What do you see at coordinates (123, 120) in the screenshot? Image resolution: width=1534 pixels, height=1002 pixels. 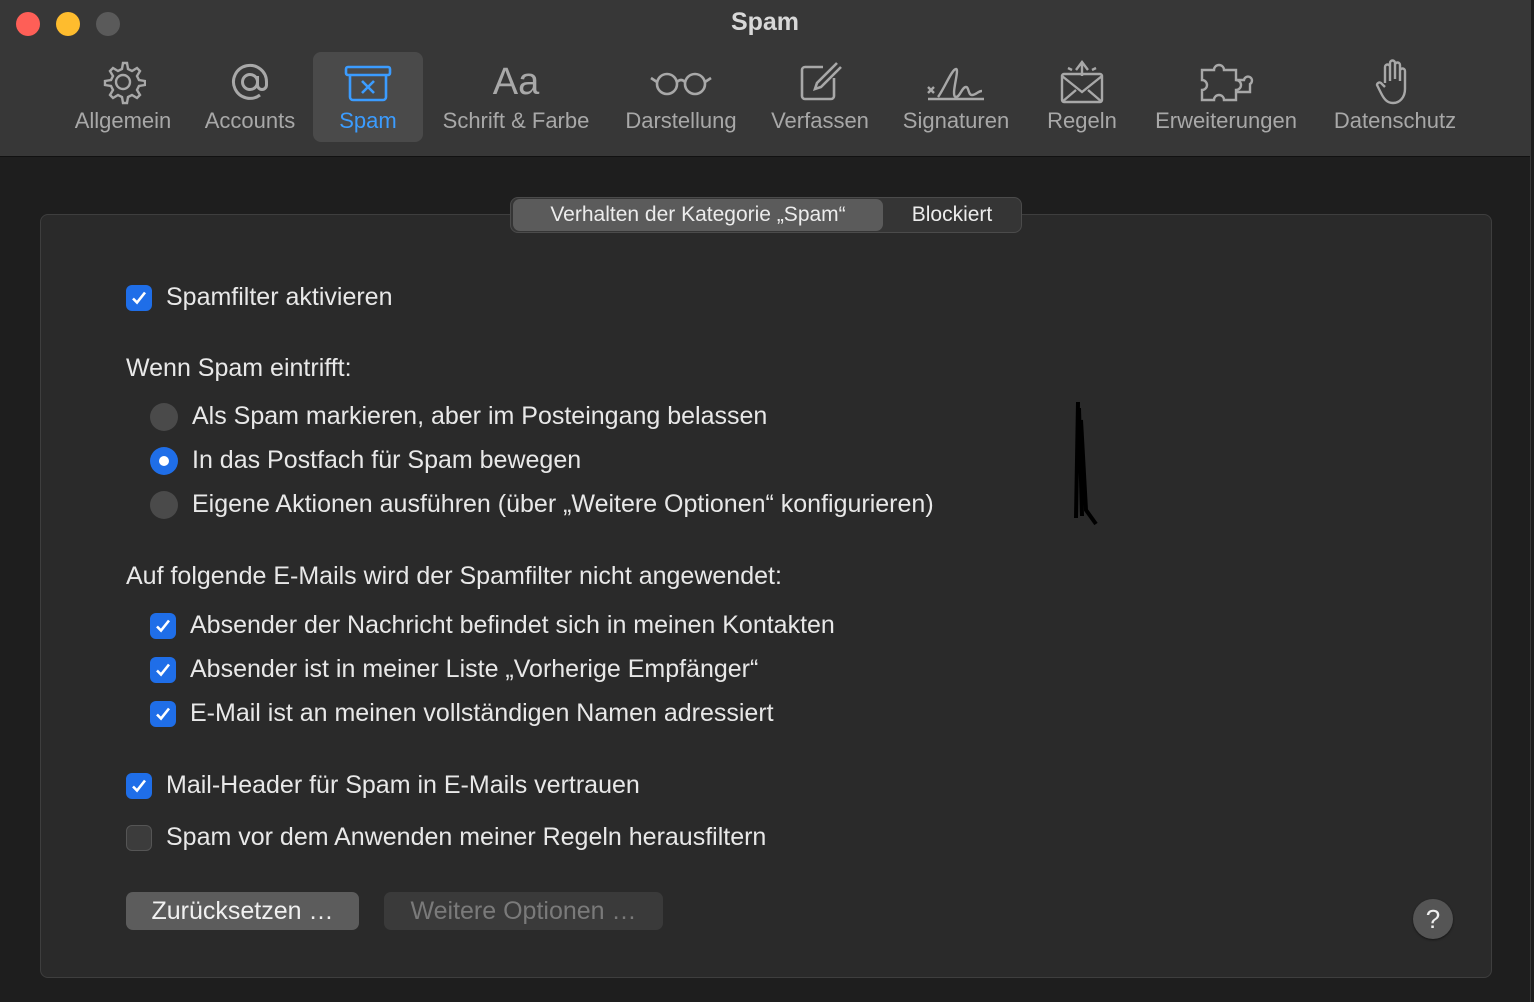 I see `toolbar-label: Allgemein` at bounding box center [123, 120].